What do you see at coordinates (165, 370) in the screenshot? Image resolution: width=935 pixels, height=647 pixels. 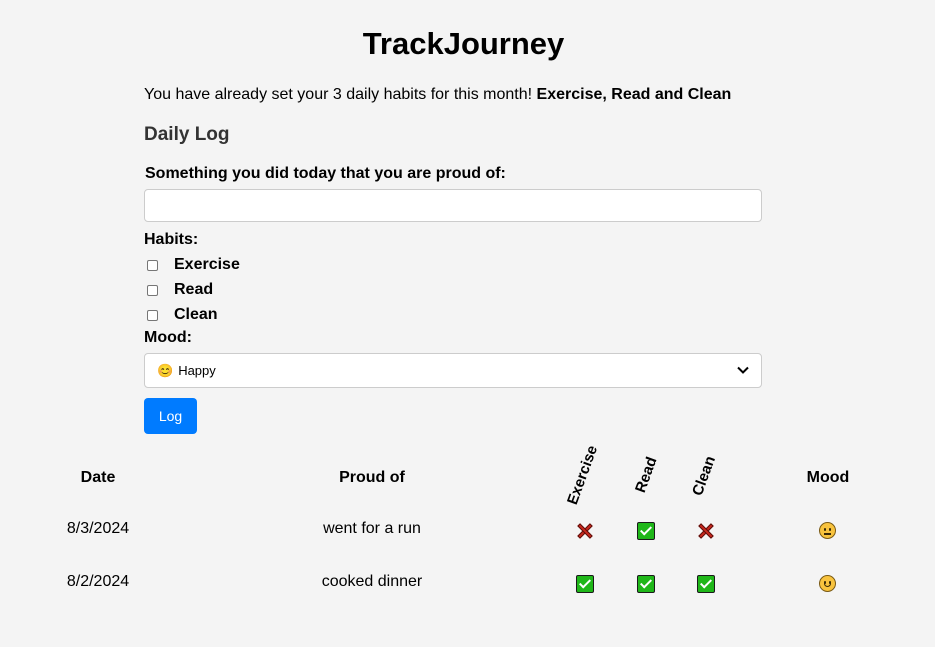 I see `smile-emoji-icon: 😊` at bounding box center [165, 370].